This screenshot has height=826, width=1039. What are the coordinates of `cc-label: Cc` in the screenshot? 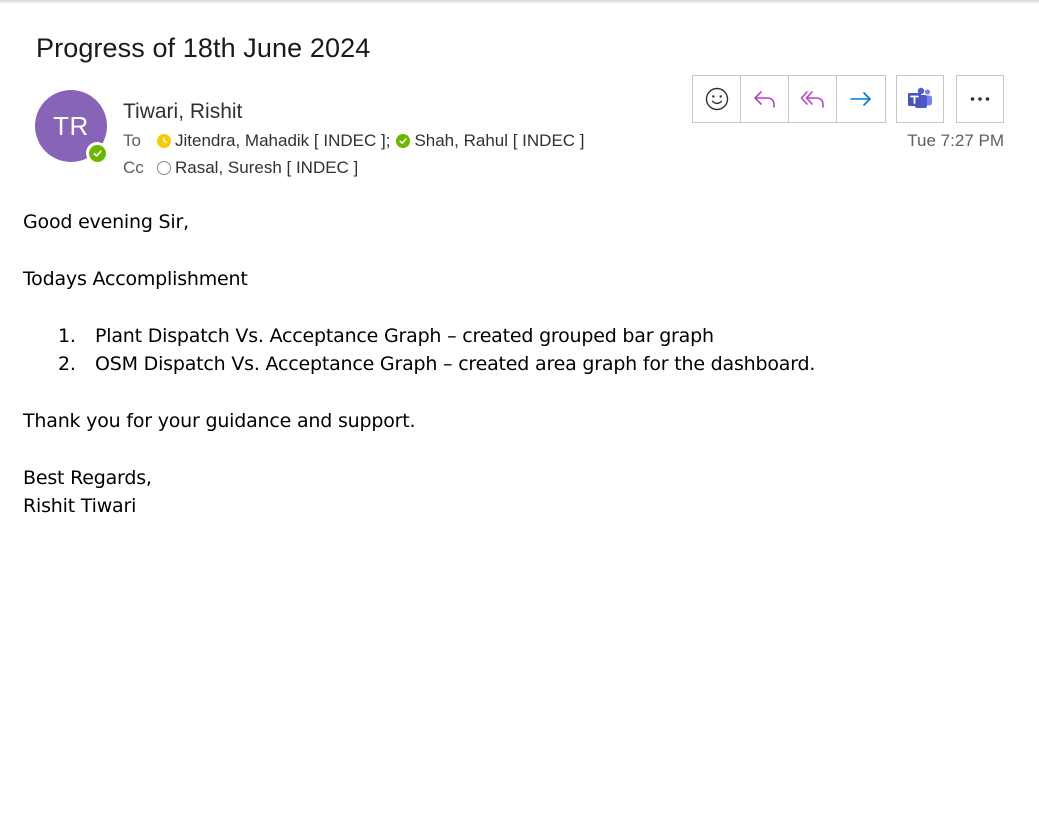 It's located at (133, 167).